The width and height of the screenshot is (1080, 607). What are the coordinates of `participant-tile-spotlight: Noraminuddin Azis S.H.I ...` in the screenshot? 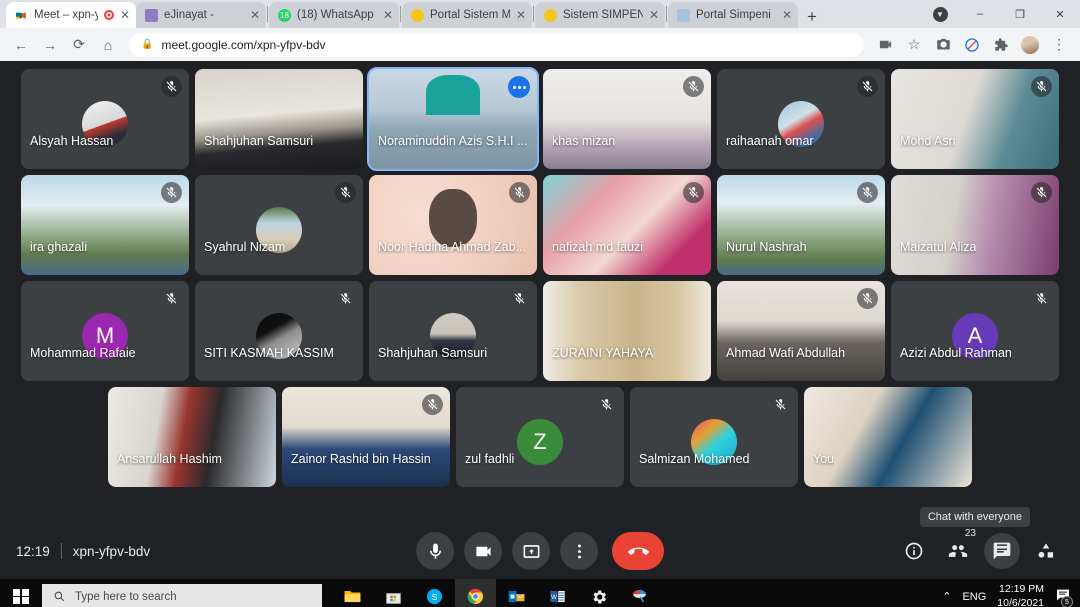 It's located at (453, 119).